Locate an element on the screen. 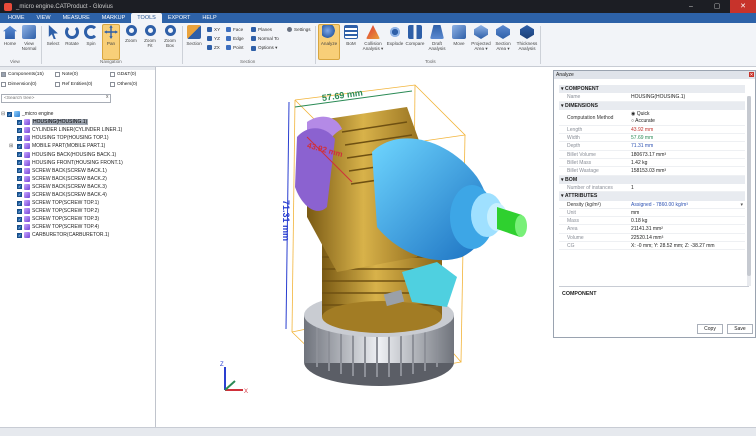 The width and height of the screenshot is (756, 436). tree-item: ✓ HOUSING BACK(HOUSING BACK.1) is located at coordinates (77, 154).